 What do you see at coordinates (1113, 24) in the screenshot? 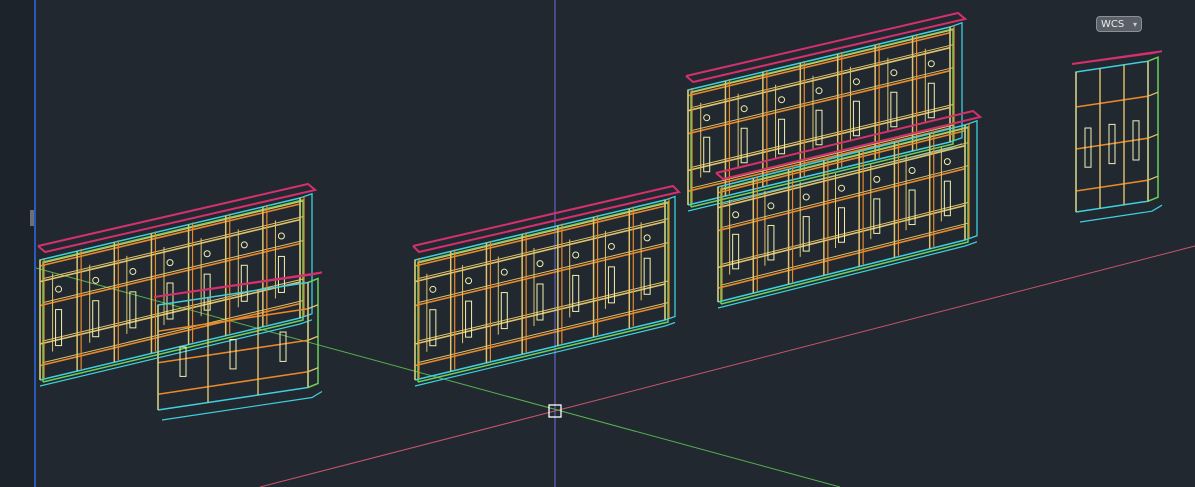
I see `wcs-label: WCS` at bounding box center [1113, 24].